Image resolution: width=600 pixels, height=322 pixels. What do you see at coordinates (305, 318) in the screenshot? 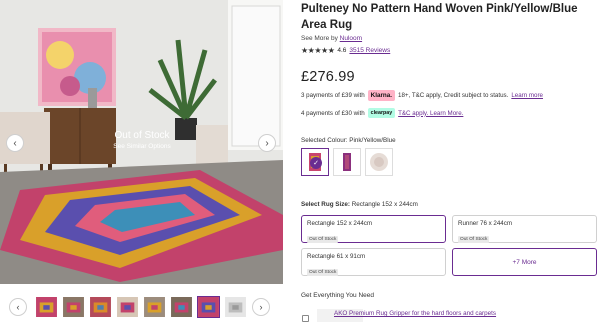
I see `addon-checkbox` at bounding box center [305, 318].